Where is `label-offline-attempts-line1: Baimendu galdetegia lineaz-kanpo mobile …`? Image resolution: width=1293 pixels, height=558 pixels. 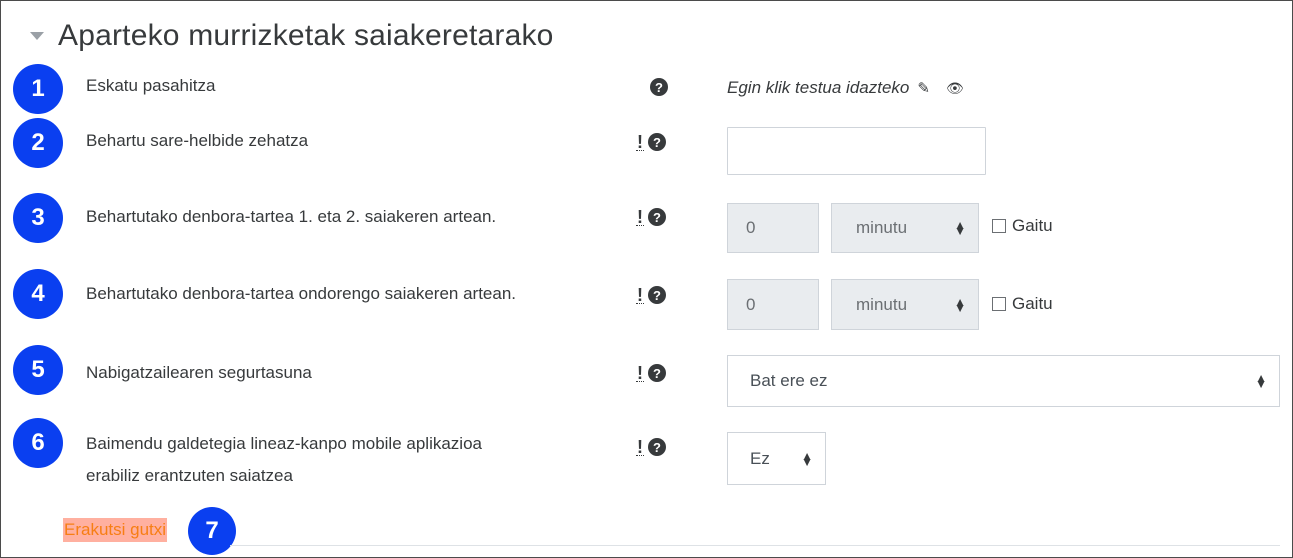 label-offline-attempts-line1: Baimendu galdetegia lineaz-kanpo mobile … is located at coordinates (284, 443).